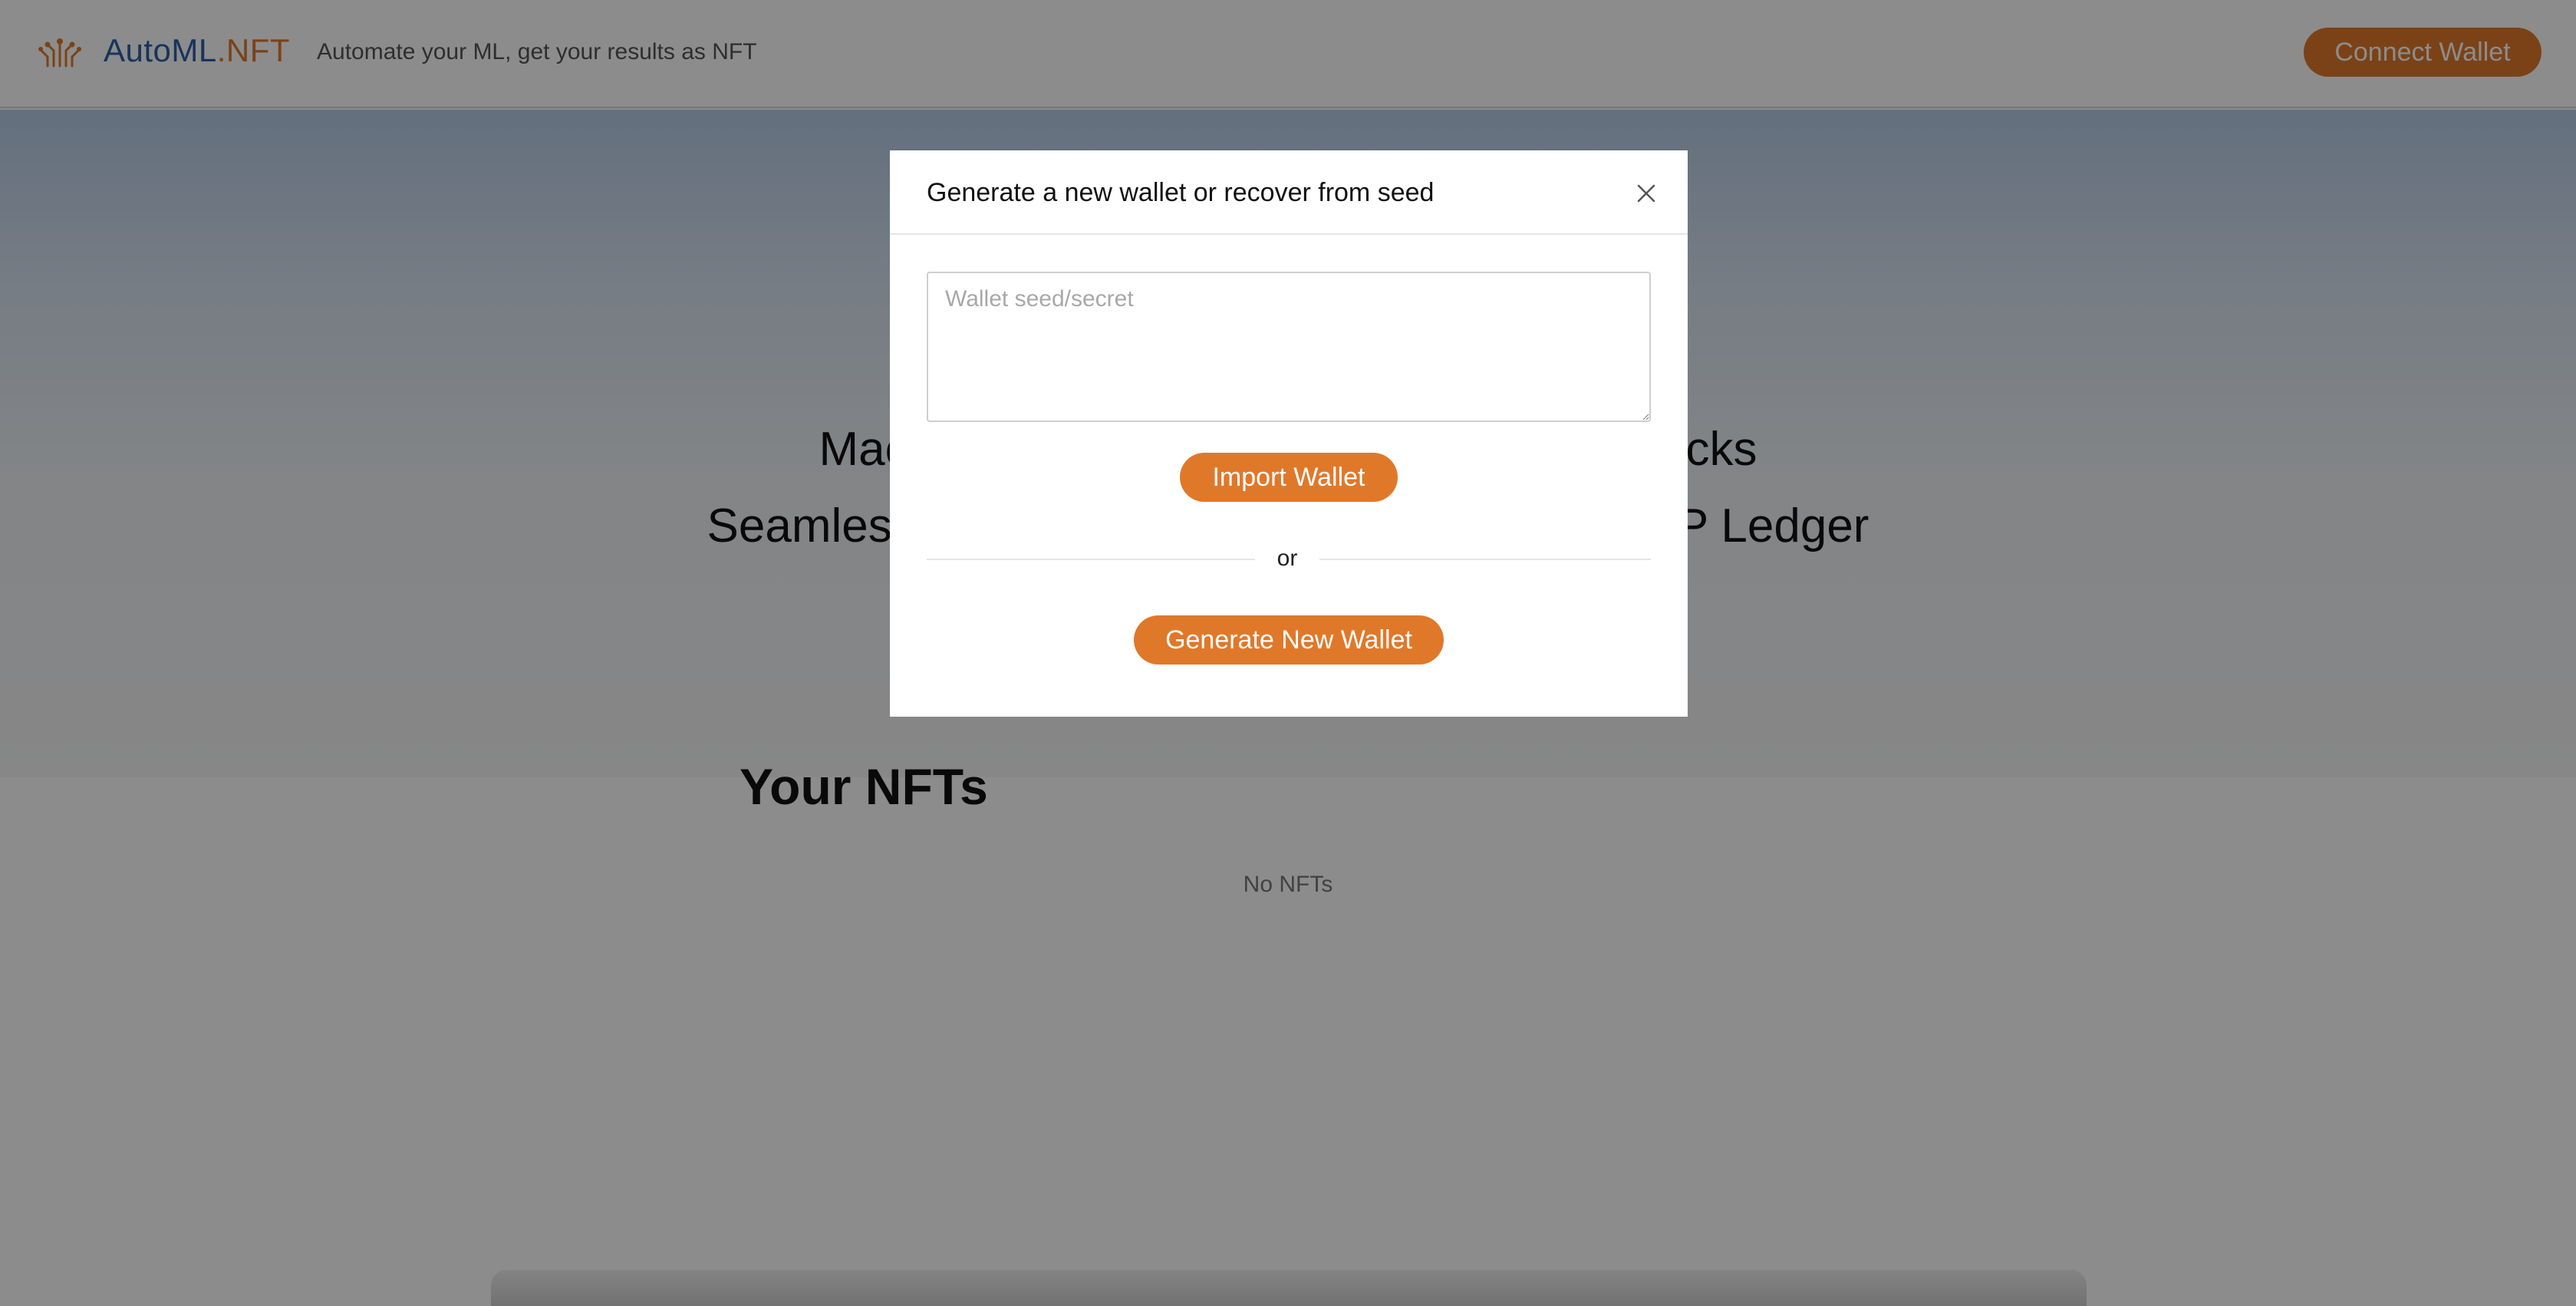  What do you see at coordinates (1289, 640) in the screenshot?
I see `generate-new-wallet-button: Generate New Wallet` at bounding box center [1289, 640].